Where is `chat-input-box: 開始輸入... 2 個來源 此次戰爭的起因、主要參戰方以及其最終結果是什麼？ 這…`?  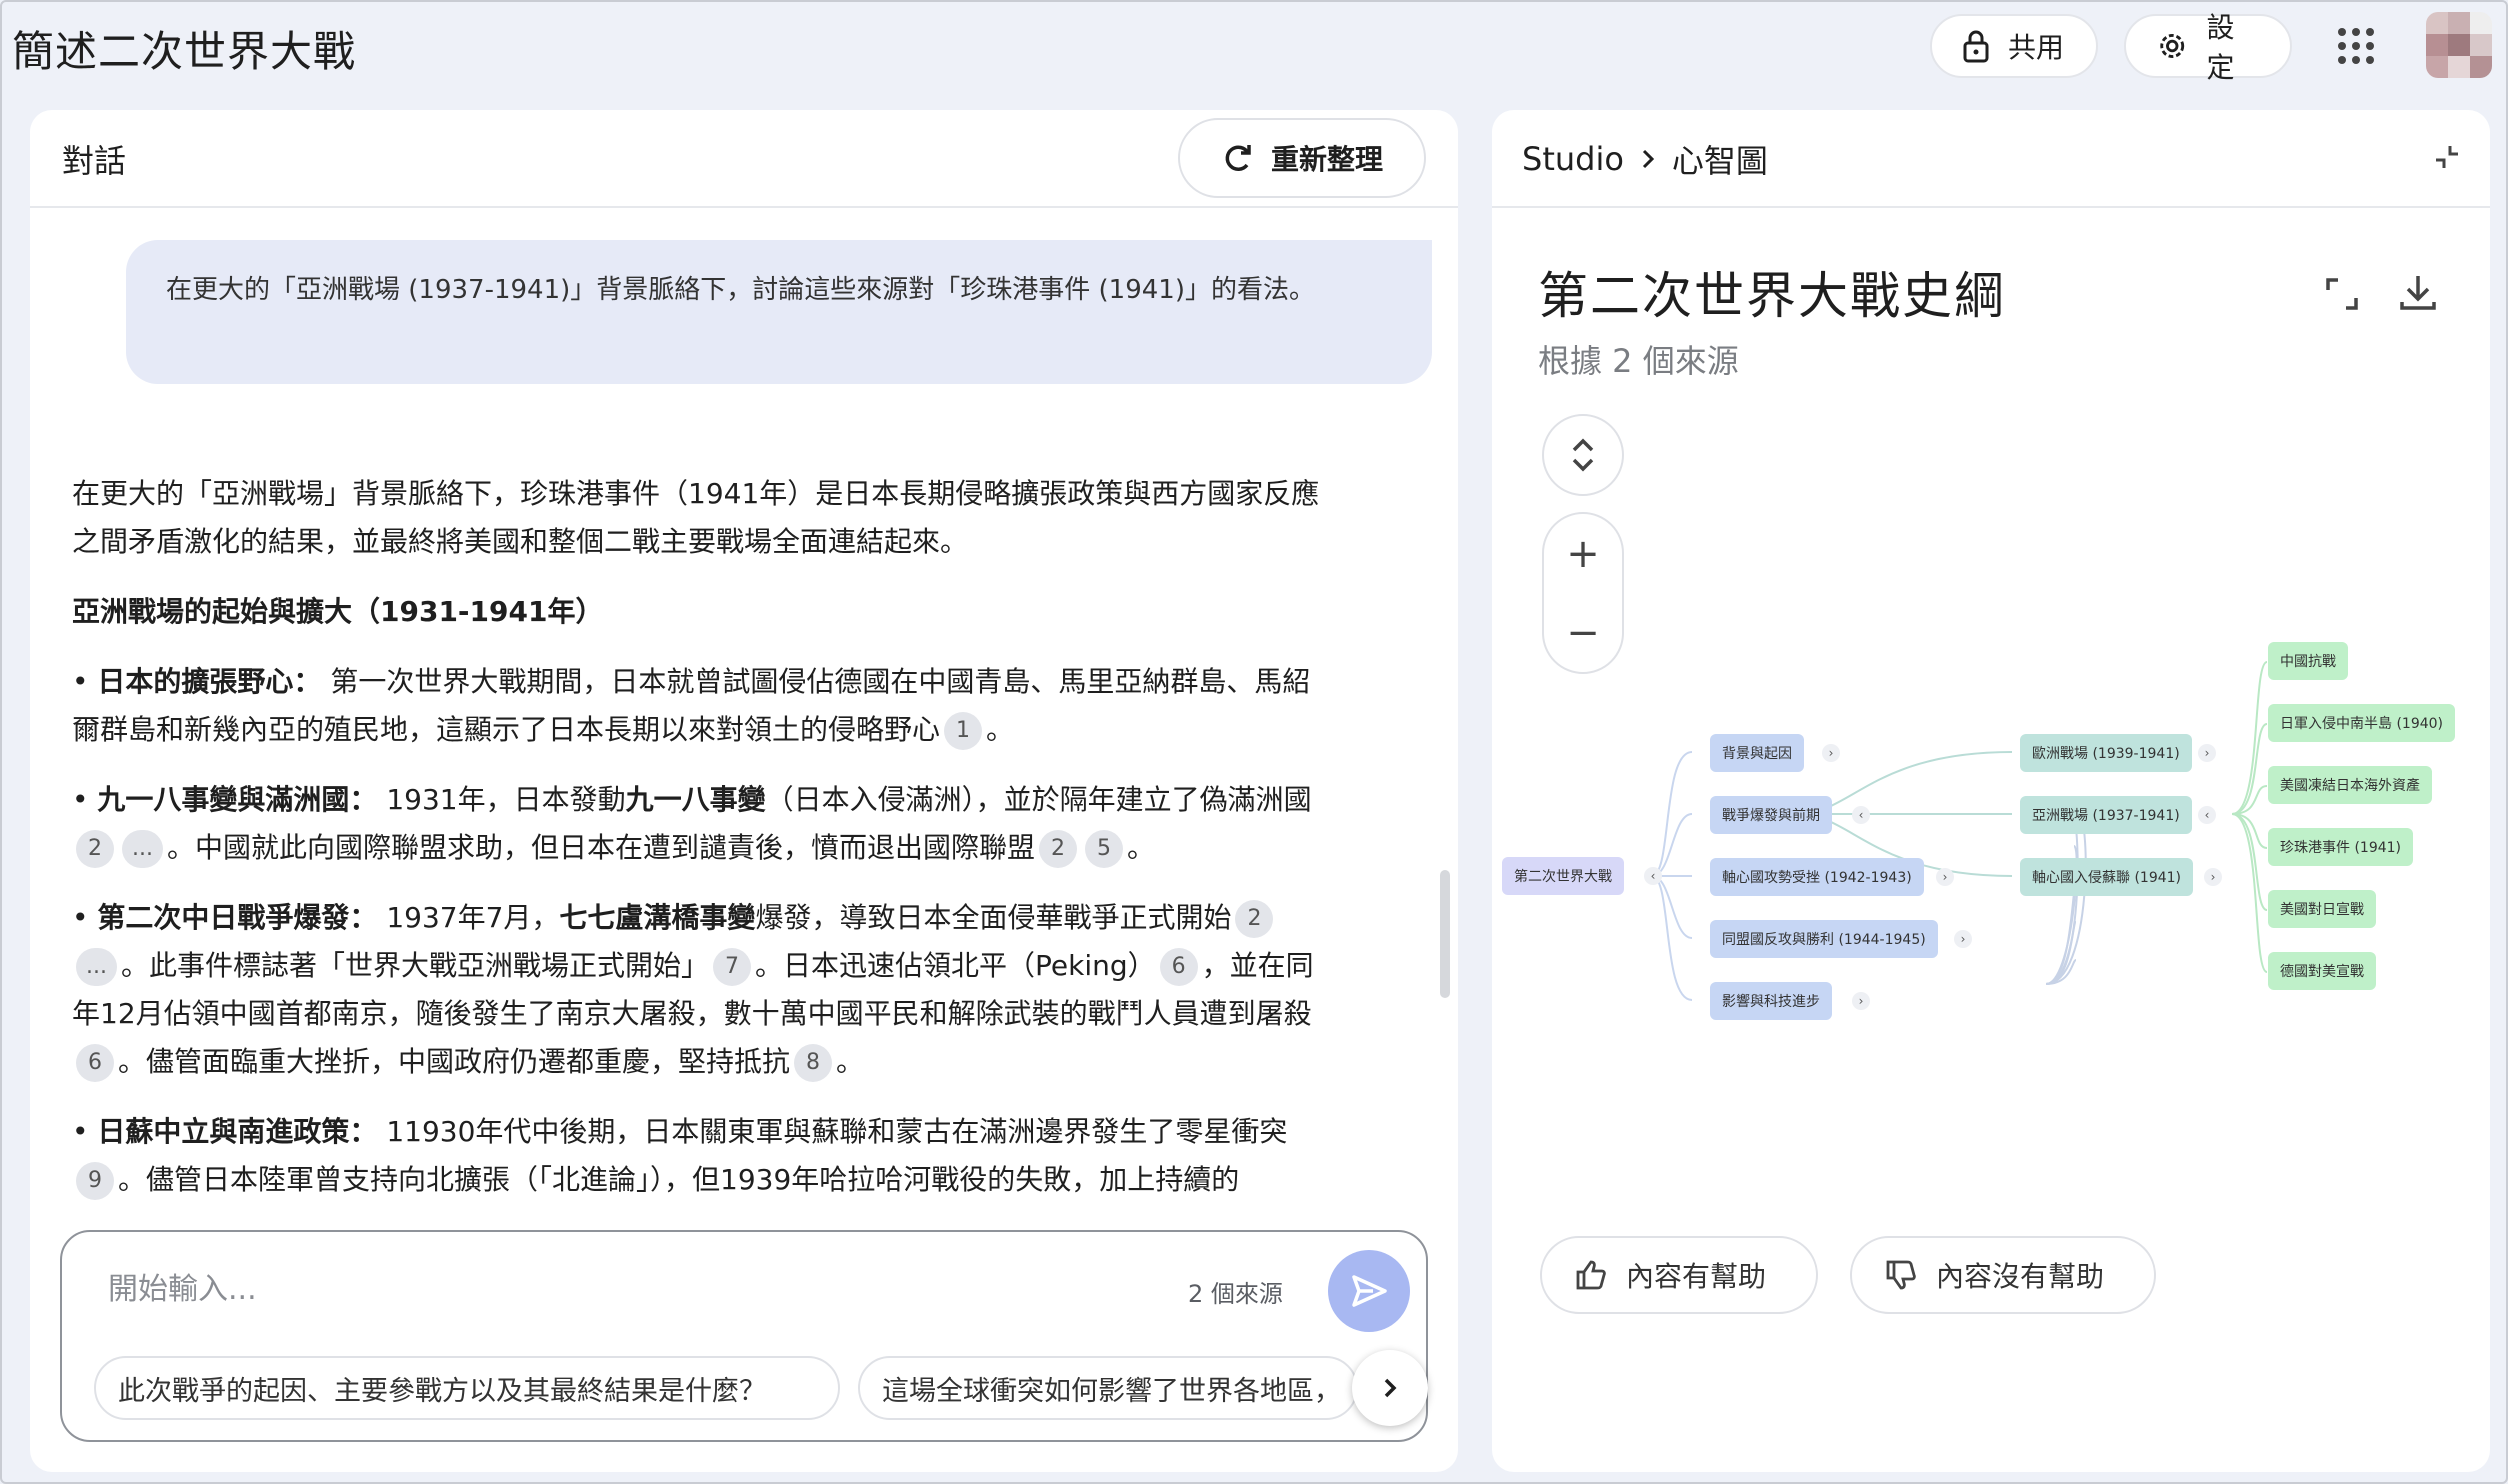 chat-input-box: 開始輸入... 2 個來源 此次戰爭的起因、主要參戰方以及其最終結果是什麼？ 這… is located at coordinates (744, 1336).